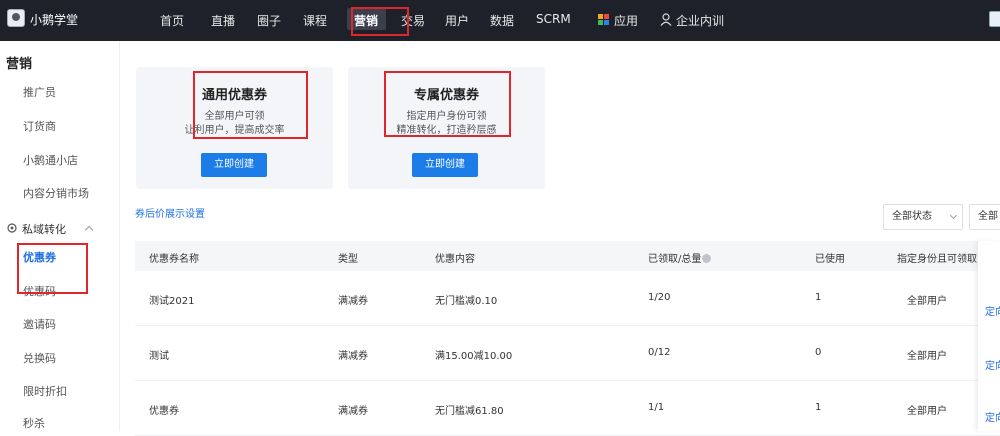 Image resolution: width=1000 pixels, height=436 pixels. I want to click on sidebar-item-content-market: 内容分销市场, so click(56, 193).